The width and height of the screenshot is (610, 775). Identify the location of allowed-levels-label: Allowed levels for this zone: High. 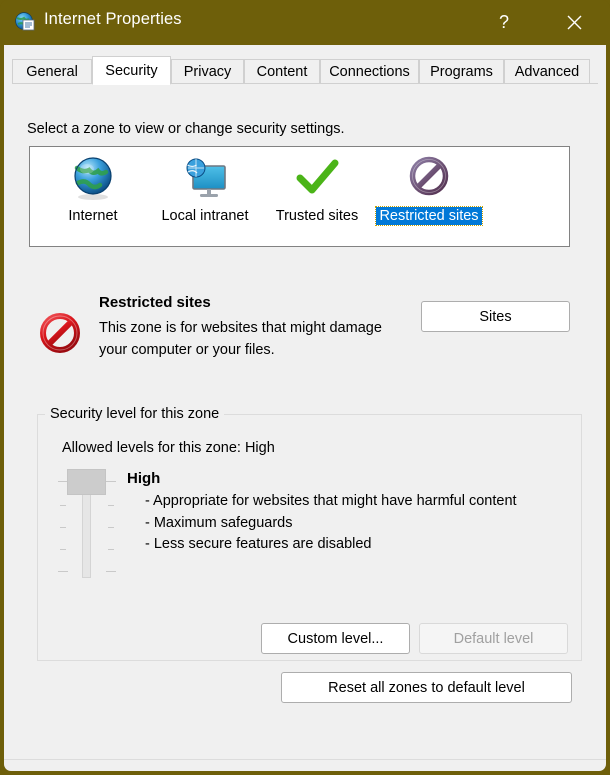
(168, 448).